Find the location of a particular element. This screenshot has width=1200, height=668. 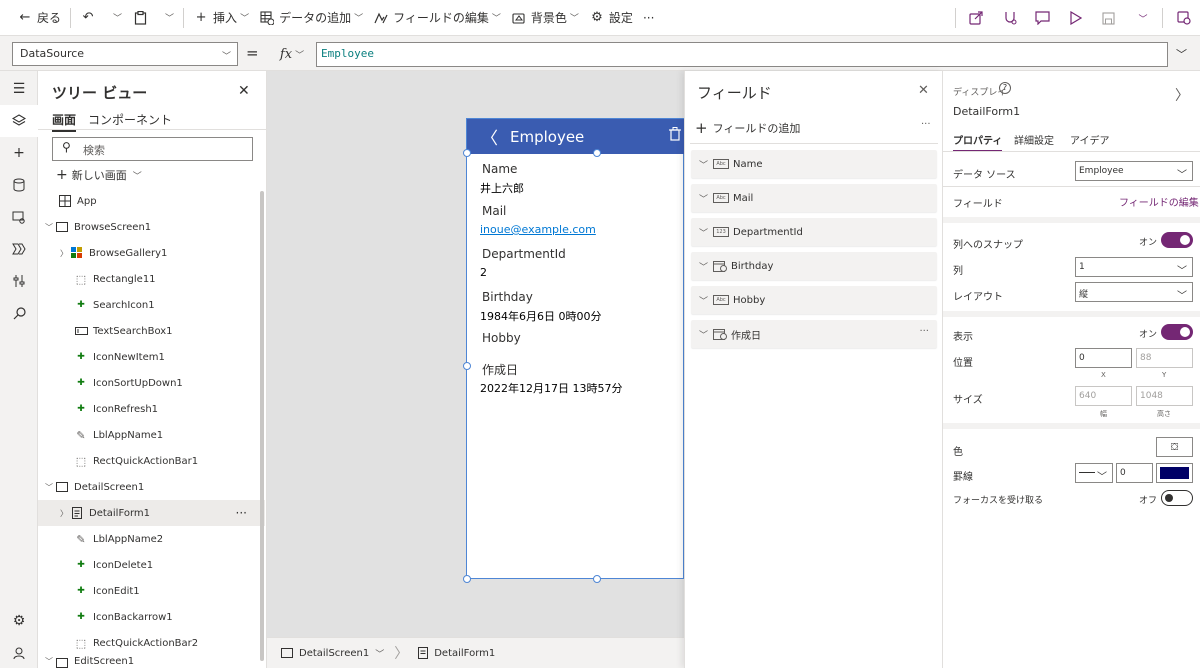

database-icon is located at coordinates (19, 185).